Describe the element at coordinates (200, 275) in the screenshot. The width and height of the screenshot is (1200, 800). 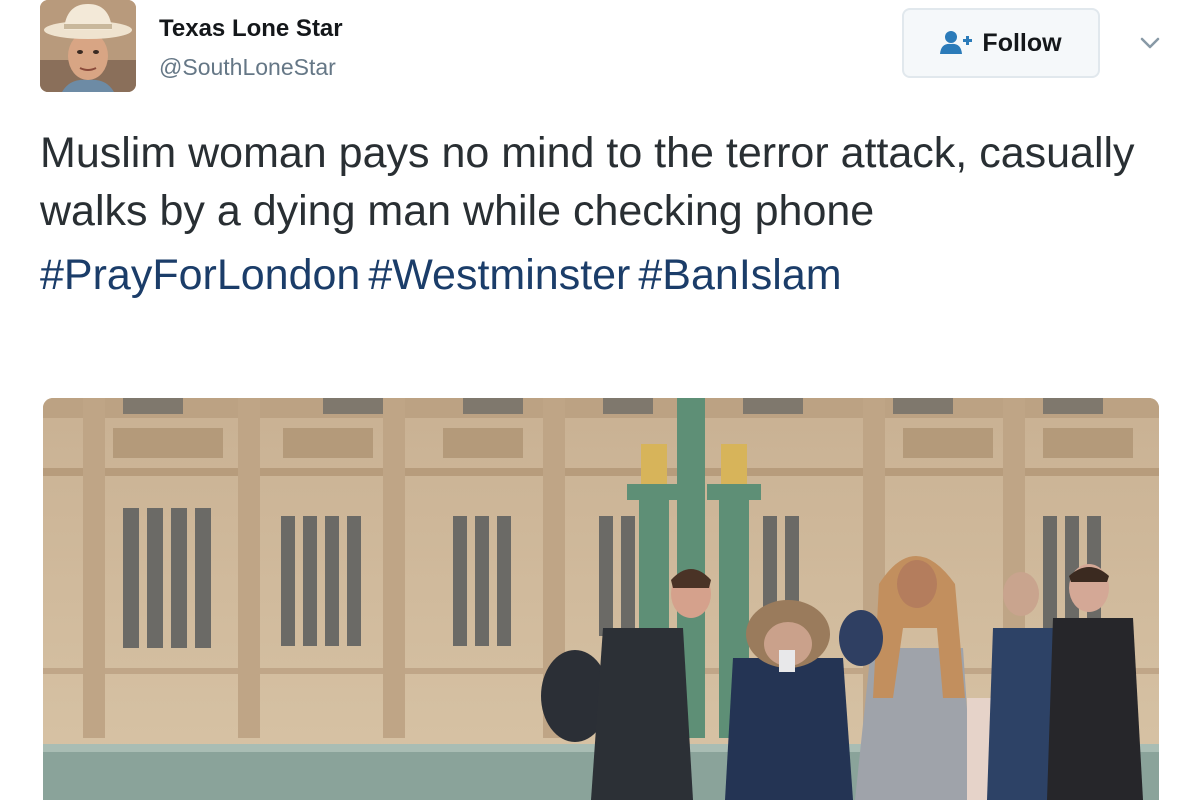
I see `hashtag-link: #PrayForLondon` at that location.